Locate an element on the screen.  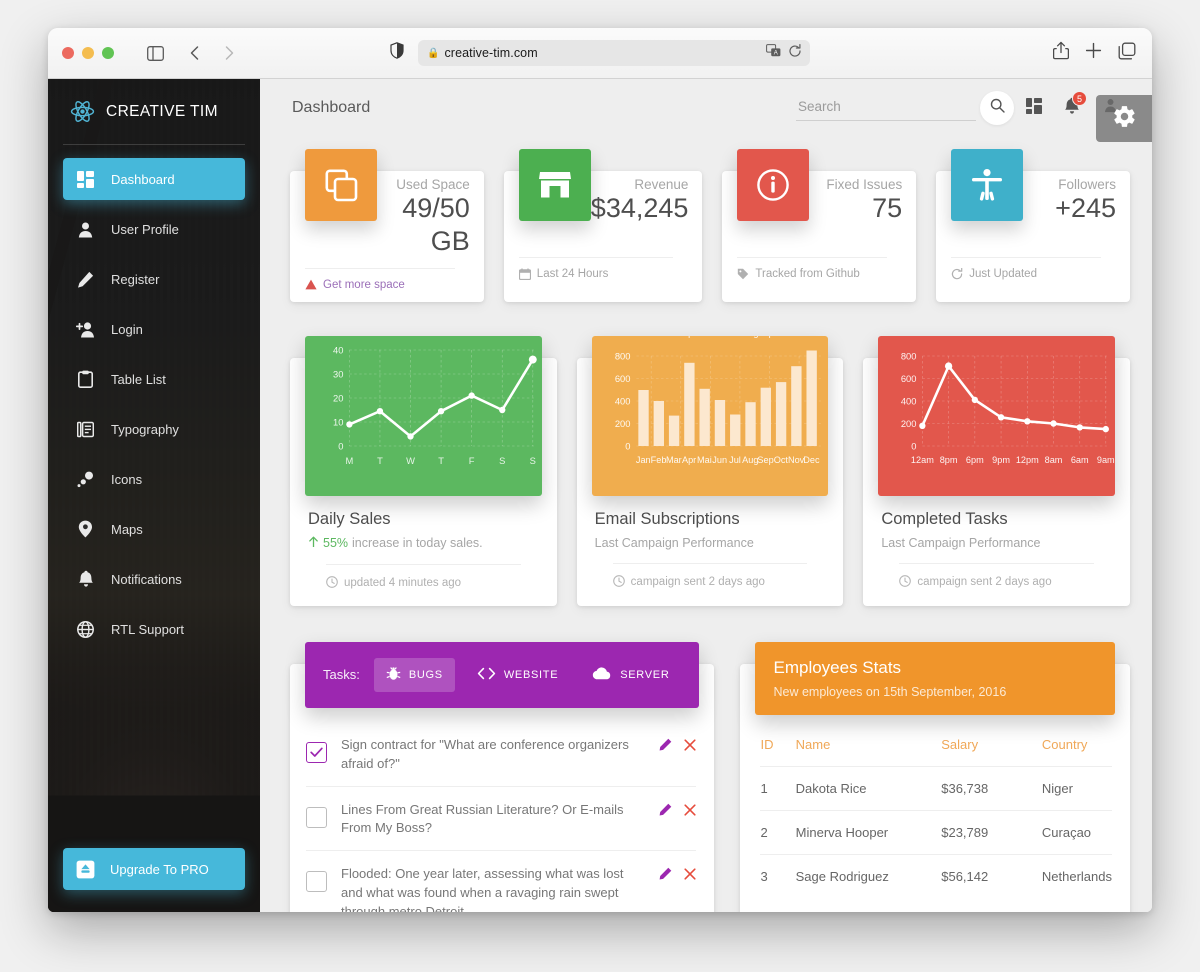
notification-badge: 5 is located at coordinates (1079, 98).